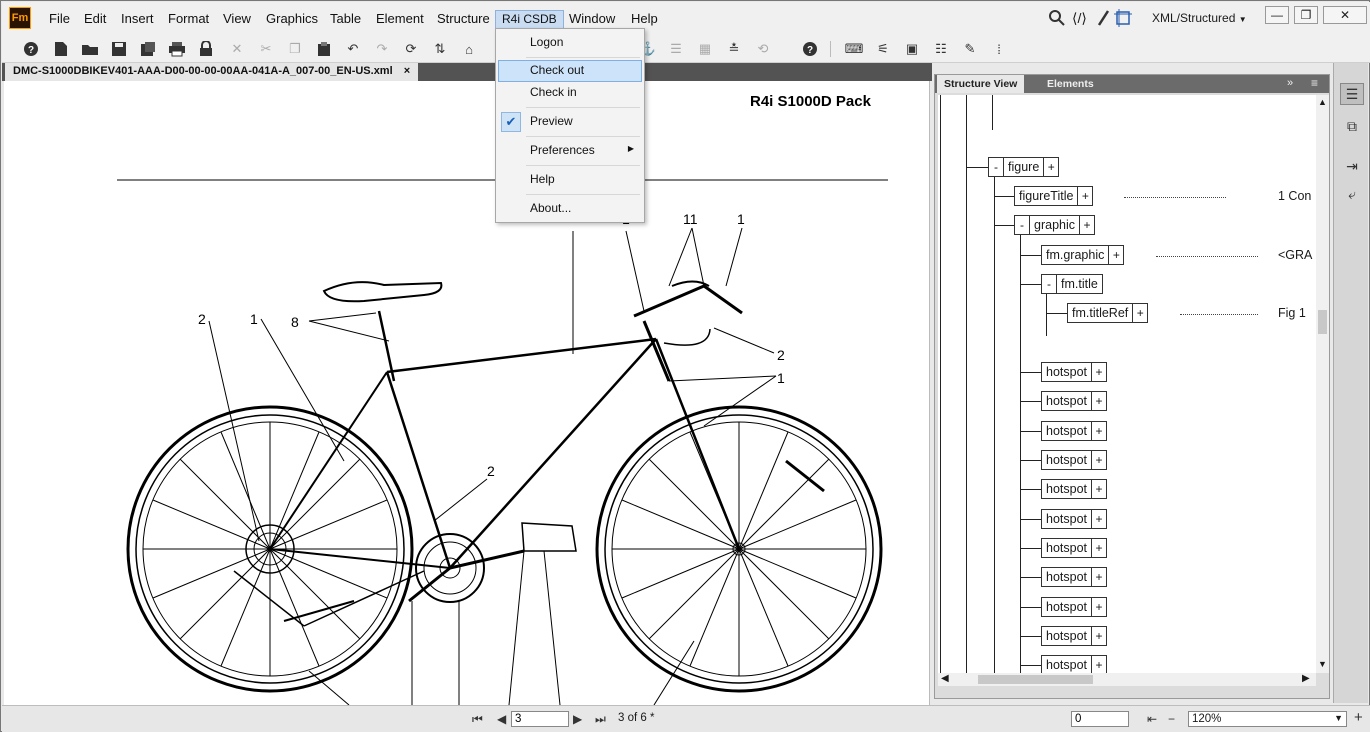 The image size is (1370, 732). What do you see at coordinates (999, 49) in the screenshot?
I see `attributes-icon: ⁞` at bounding box center [999, 49].